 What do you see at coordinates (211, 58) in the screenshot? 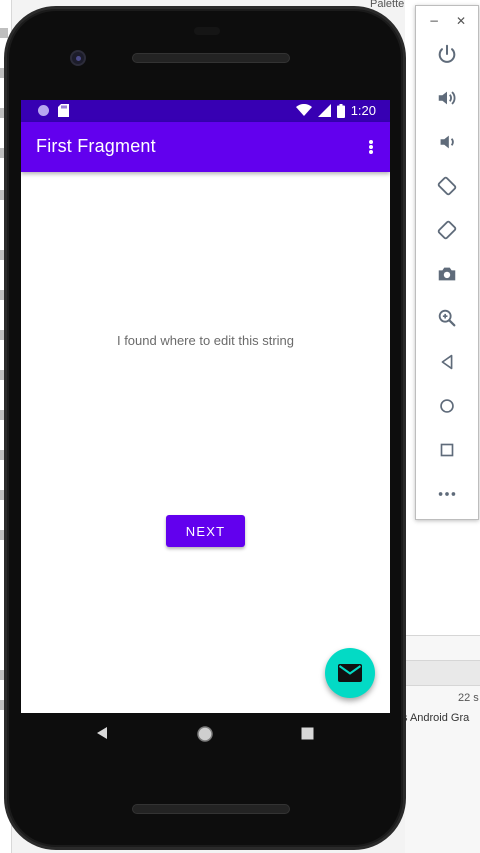
I see `top-speaker` at bounding box center [211, 58].